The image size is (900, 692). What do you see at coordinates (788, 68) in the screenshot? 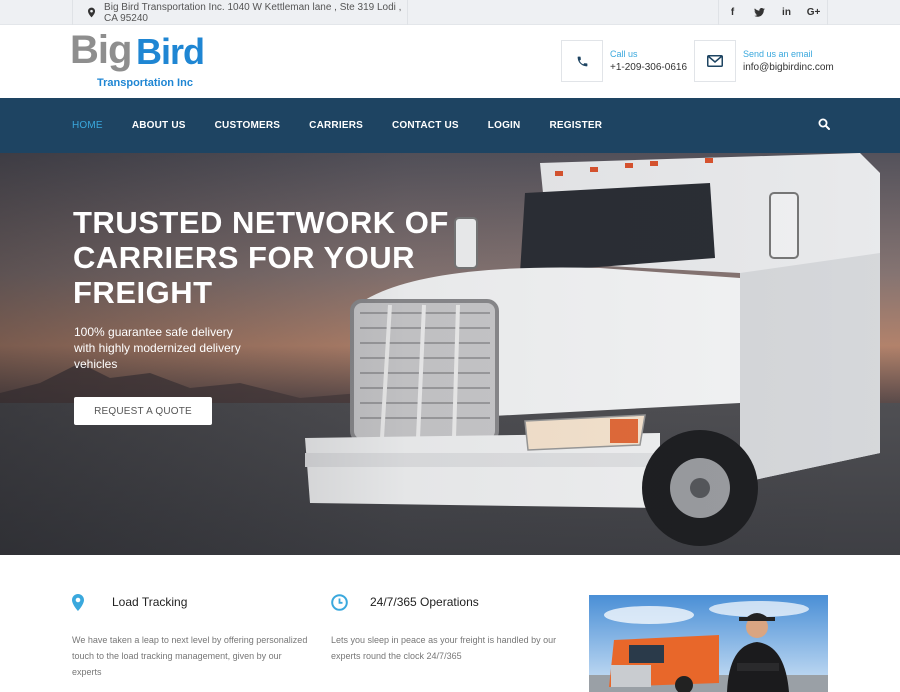
I see `email-address: info@bigbirdinc.com` at bounding box center [788, 68].